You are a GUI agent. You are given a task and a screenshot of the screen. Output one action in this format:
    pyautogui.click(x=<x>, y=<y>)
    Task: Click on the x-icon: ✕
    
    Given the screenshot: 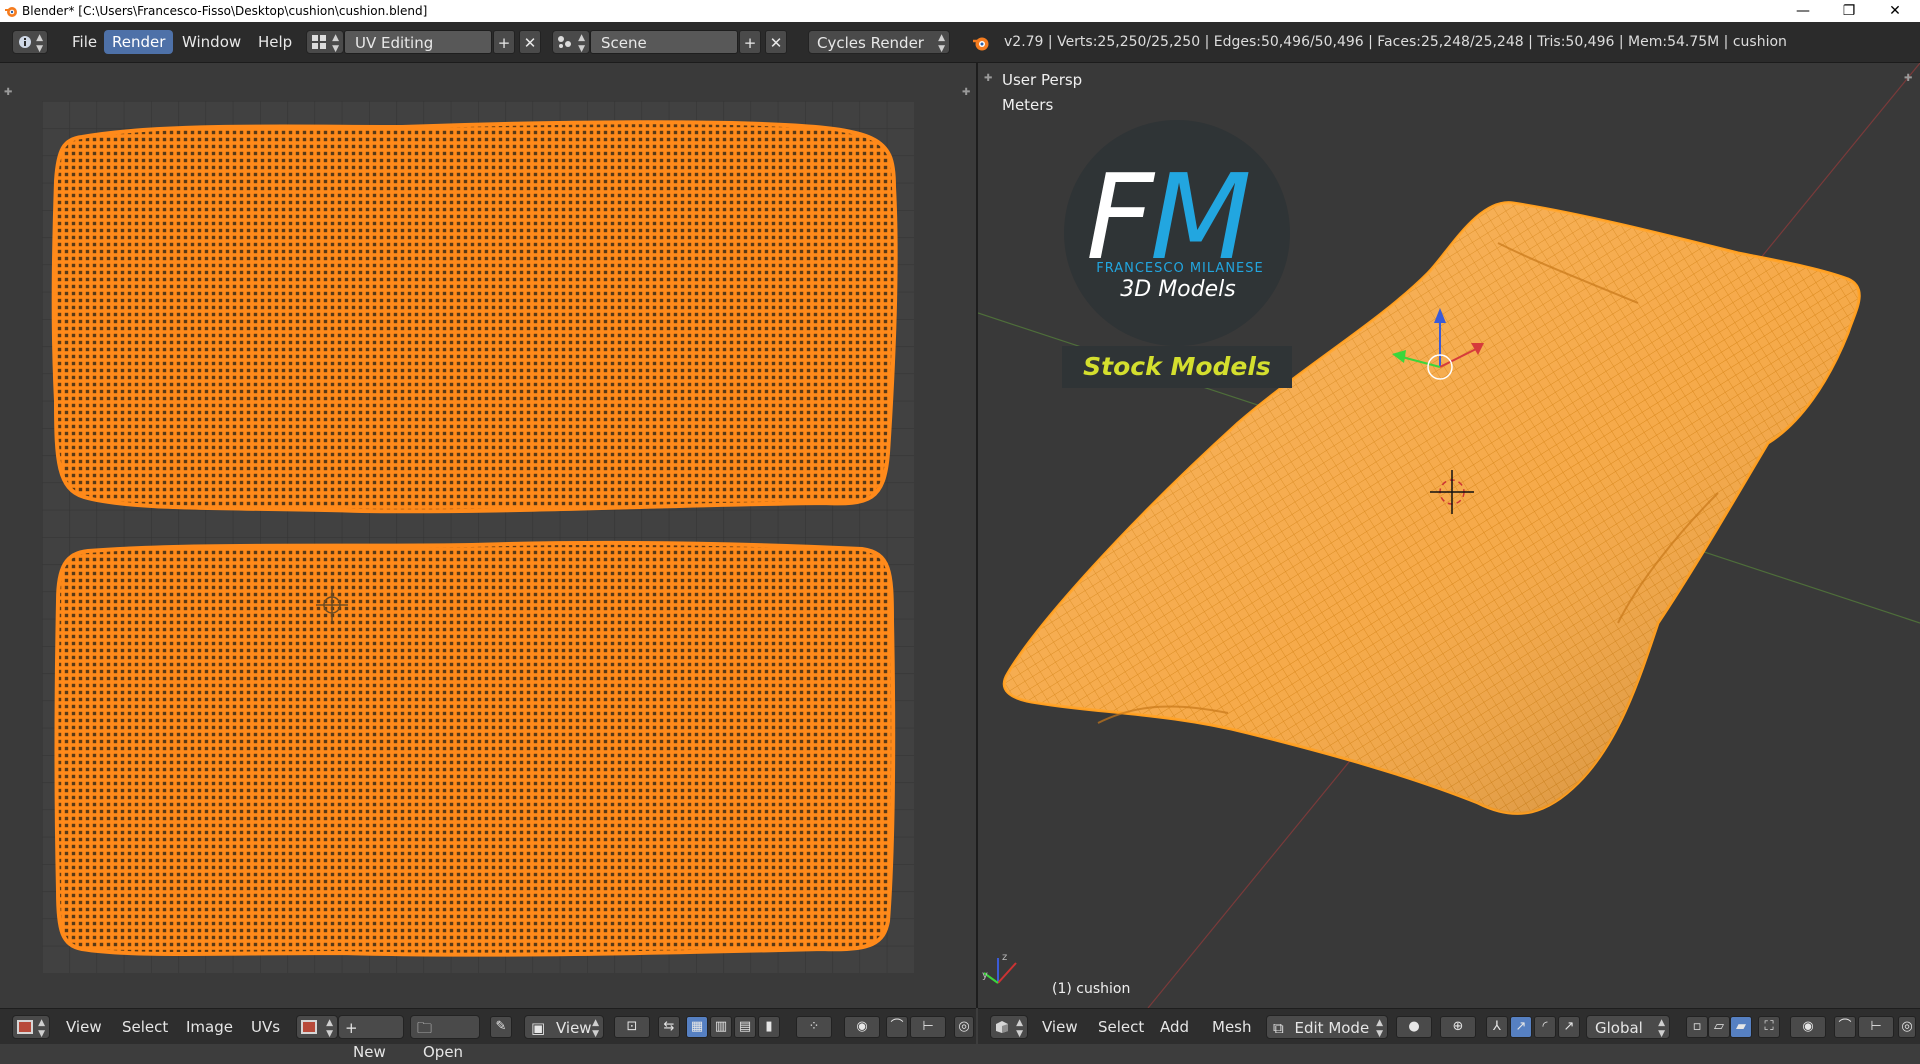 What is the action you would take?
    pyautogui.click(x=530, y=43)
    